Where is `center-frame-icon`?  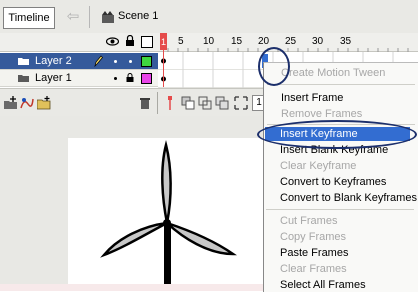
center-frame-icon is located at coordinates (170, 103).